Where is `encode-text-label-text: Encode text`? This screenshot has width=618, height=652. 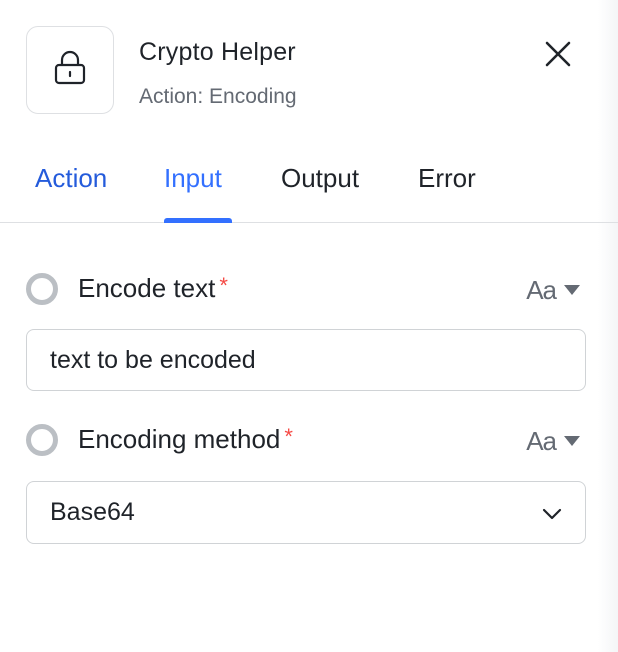
encode-text-label-text: Encode text is located at coordinates (147, 288).